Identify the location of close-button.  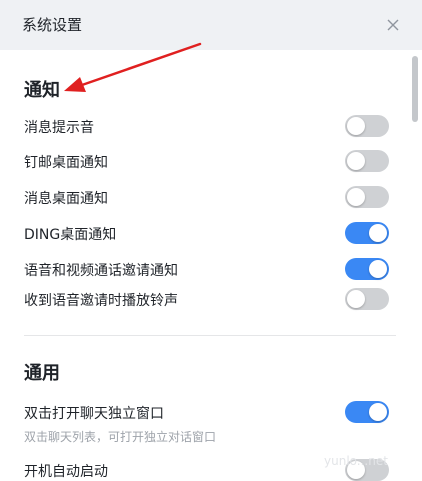
(393, 25).